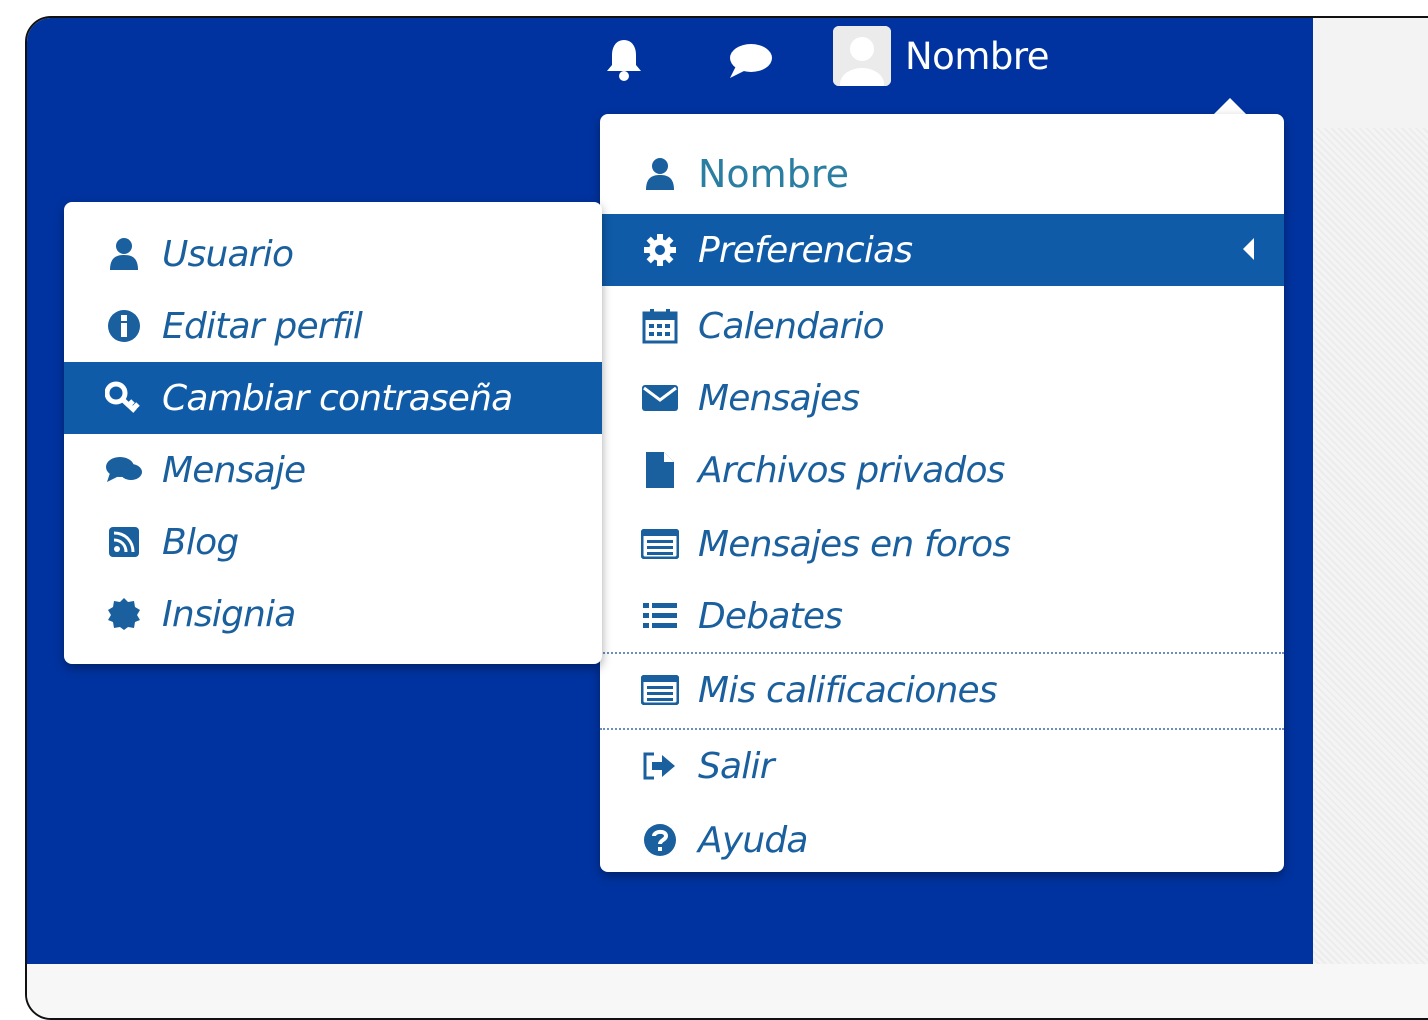 This screenshot has width=1428, height=1020. What do you see at coordinates (1248, 249) in the screenshot?
I see `chevron-left-icon` at bounding box center [1248, 249].